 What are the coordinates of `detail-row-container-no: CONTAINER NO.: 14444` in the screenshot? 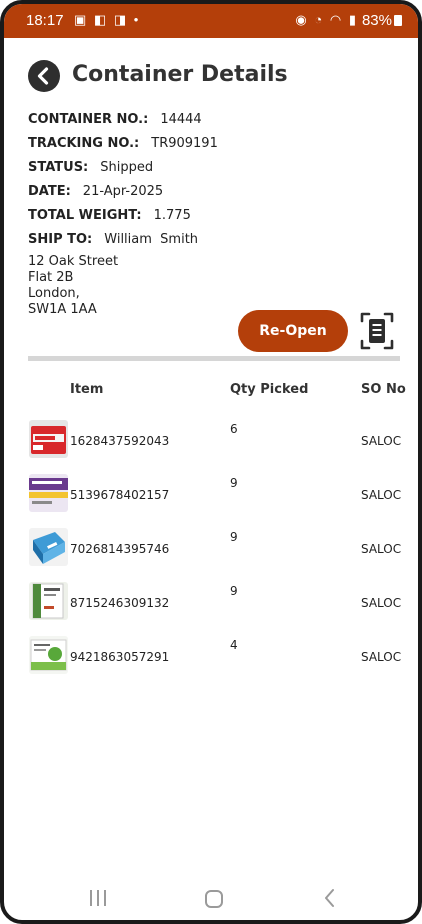 It's located at (123, 124).